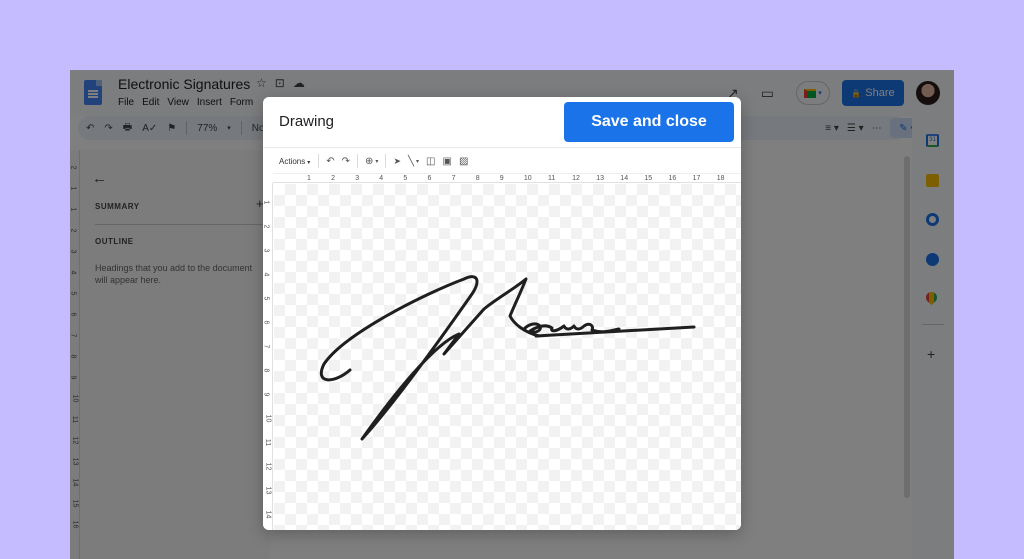 The height and width of the screenshot is (559, 1024). What do you see at coordinates (696, 178) in the screenshot?
I see `ruler-tick-label: 17` at bounding box center [696, 178].